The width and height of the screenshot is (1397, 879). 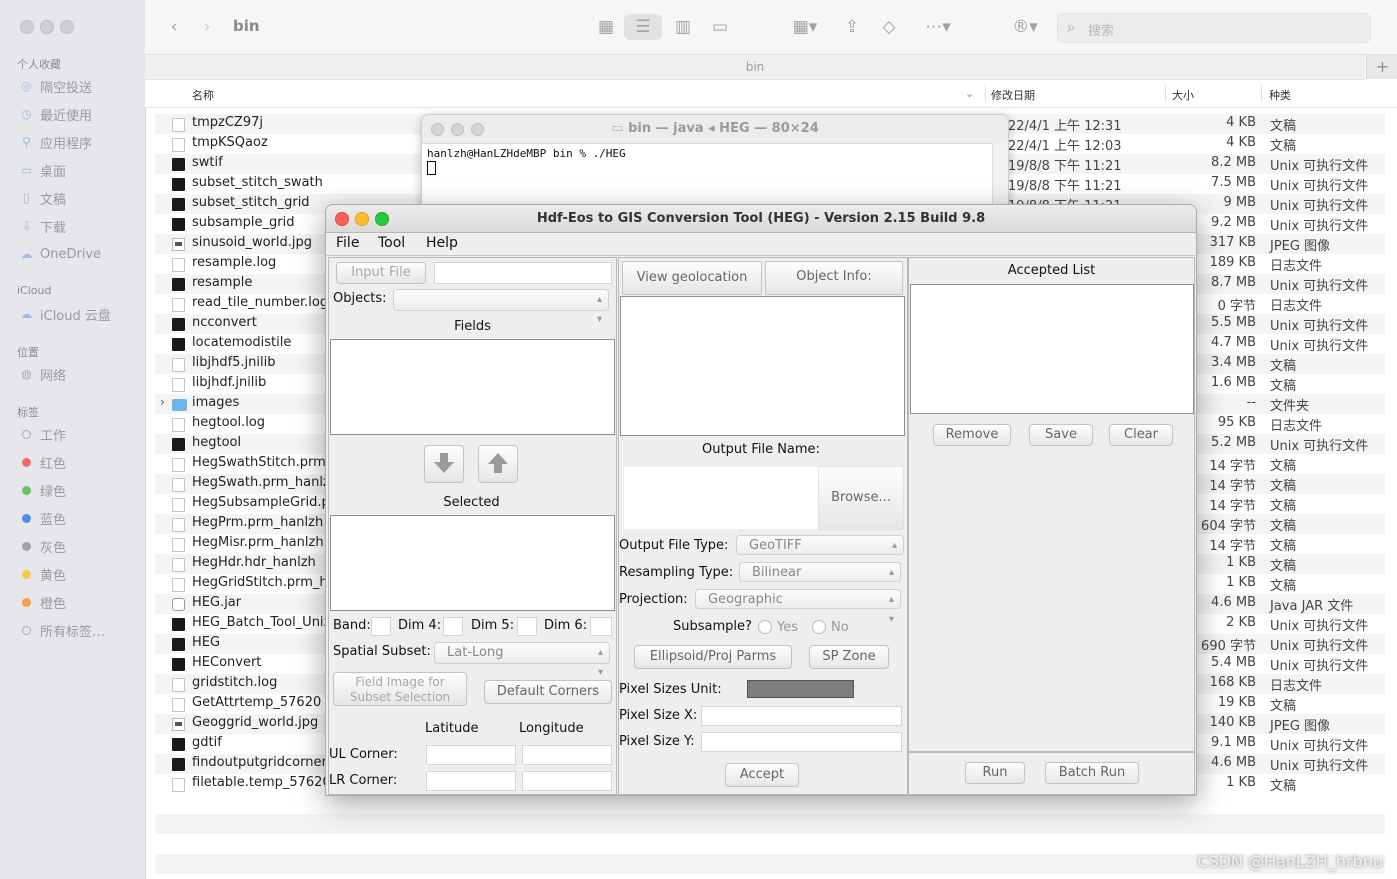 I want to click on sp-zone-button: SP Zone, so click(x=849, y=657).